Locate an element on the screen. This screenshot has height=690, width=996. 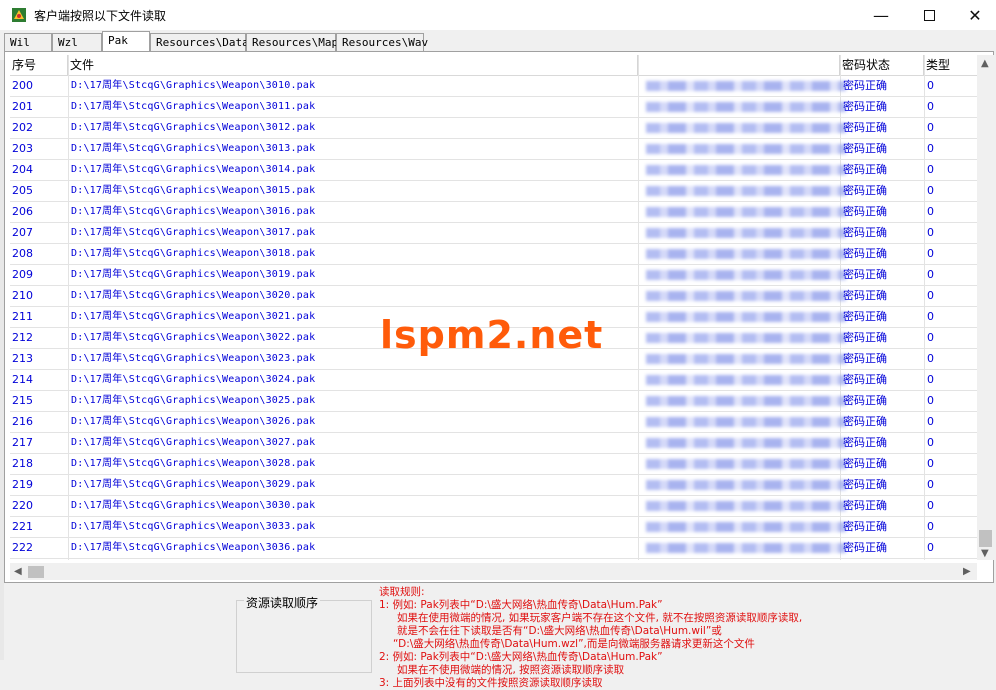
cell-index: 219 is located at coordinates (22, 484).